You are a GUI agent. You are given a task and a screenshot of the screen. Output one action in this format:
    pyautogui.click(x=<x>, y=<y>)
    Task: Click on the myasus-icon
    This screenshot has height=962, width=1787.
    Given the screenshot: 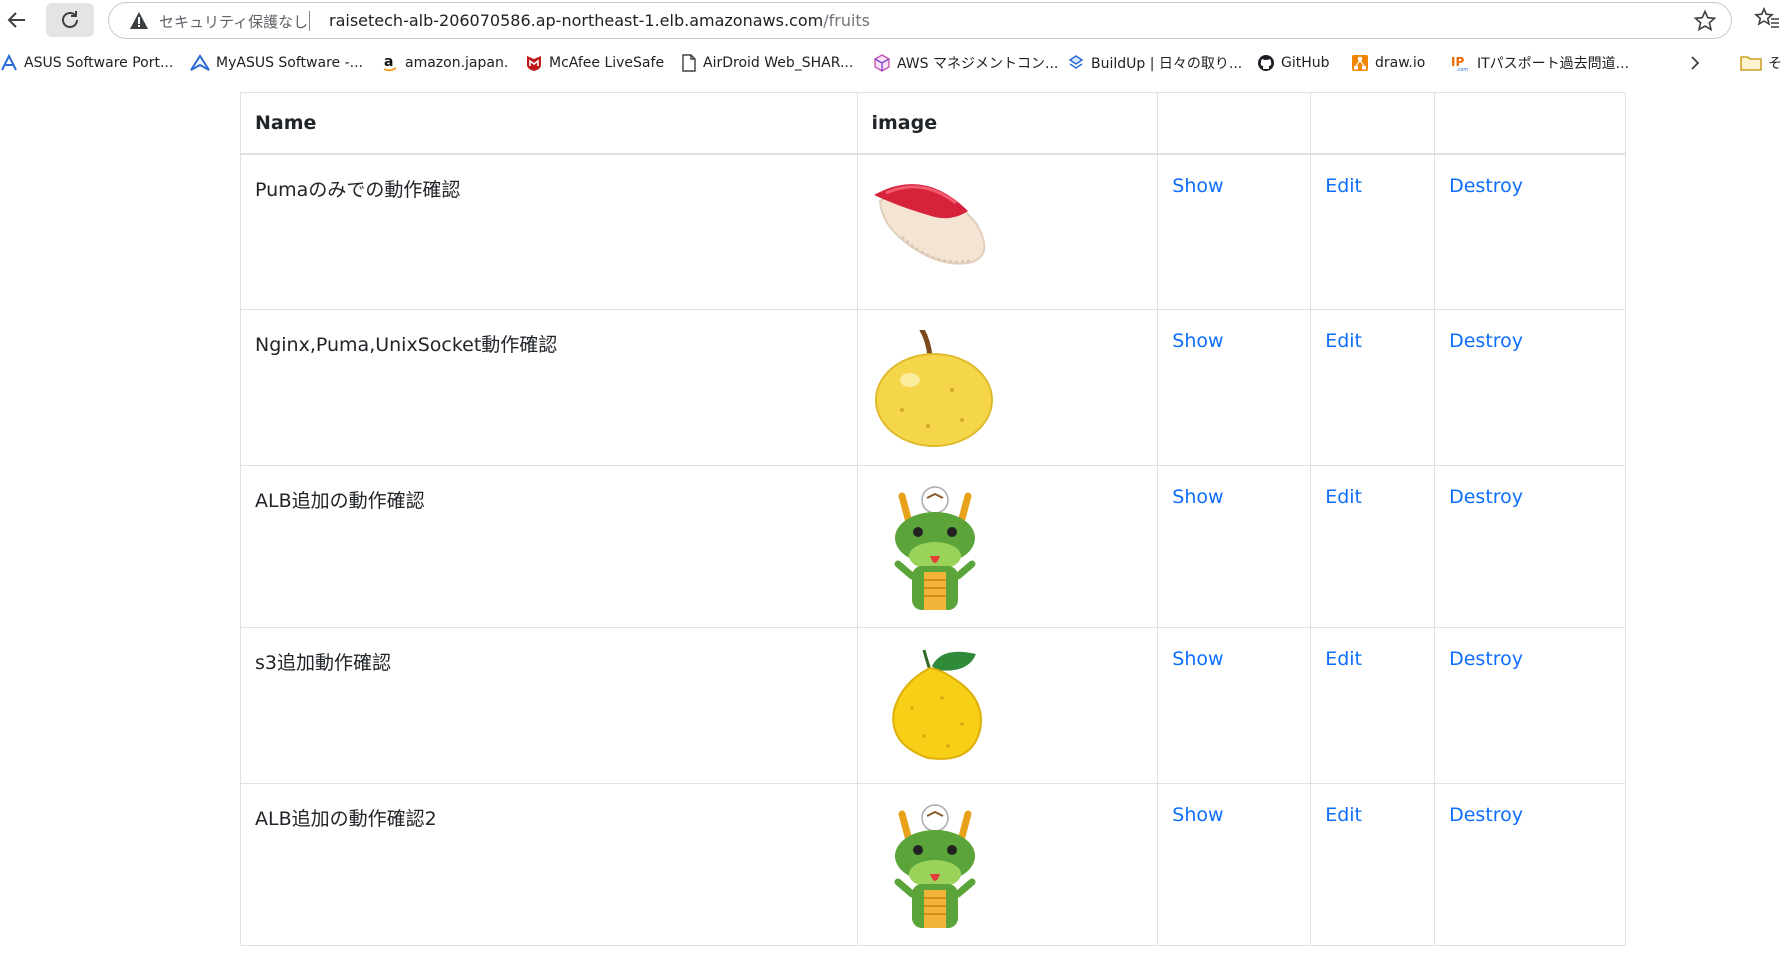 What is the action you would take?
    pyautogui.click(x=200, y=62)
    